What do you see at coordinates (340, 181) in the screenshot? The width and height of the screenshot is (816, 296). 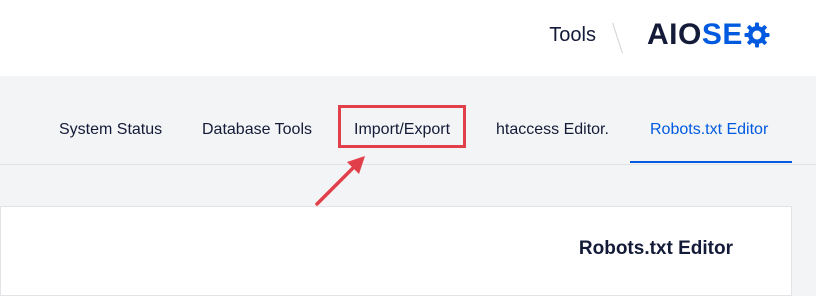 I see `arrow-icon` at bounding box center [340, 181].